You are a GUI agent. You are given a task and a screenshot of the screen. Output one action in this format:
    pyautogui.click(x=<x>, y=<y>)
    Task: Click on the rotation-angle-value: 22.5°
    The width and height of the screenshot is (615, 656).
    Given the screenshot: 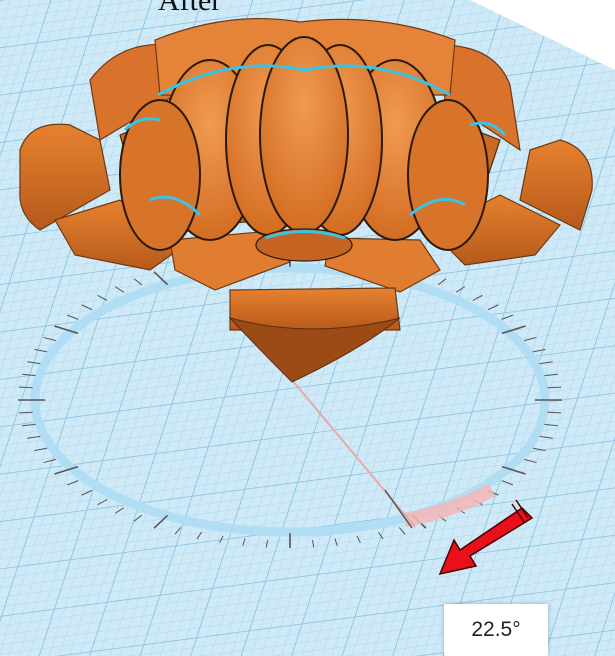 What is the action you would take?
    pyautogui.click(x=496, y=629)
    